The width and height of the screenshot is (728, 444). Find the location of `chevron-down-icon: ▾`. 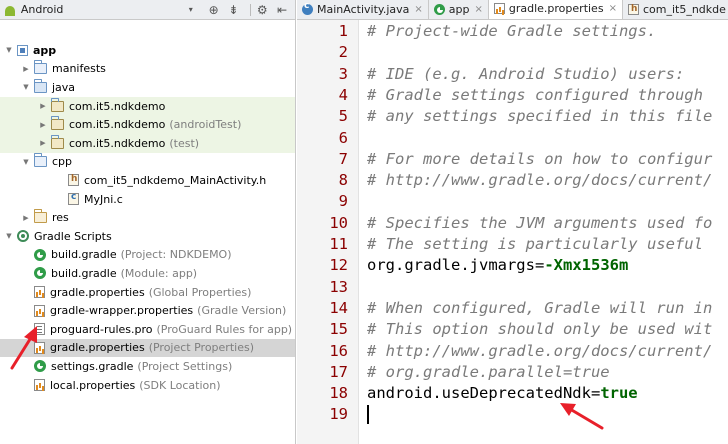

chevron-down-icon: ▾ is located at coordinates (191, 9).